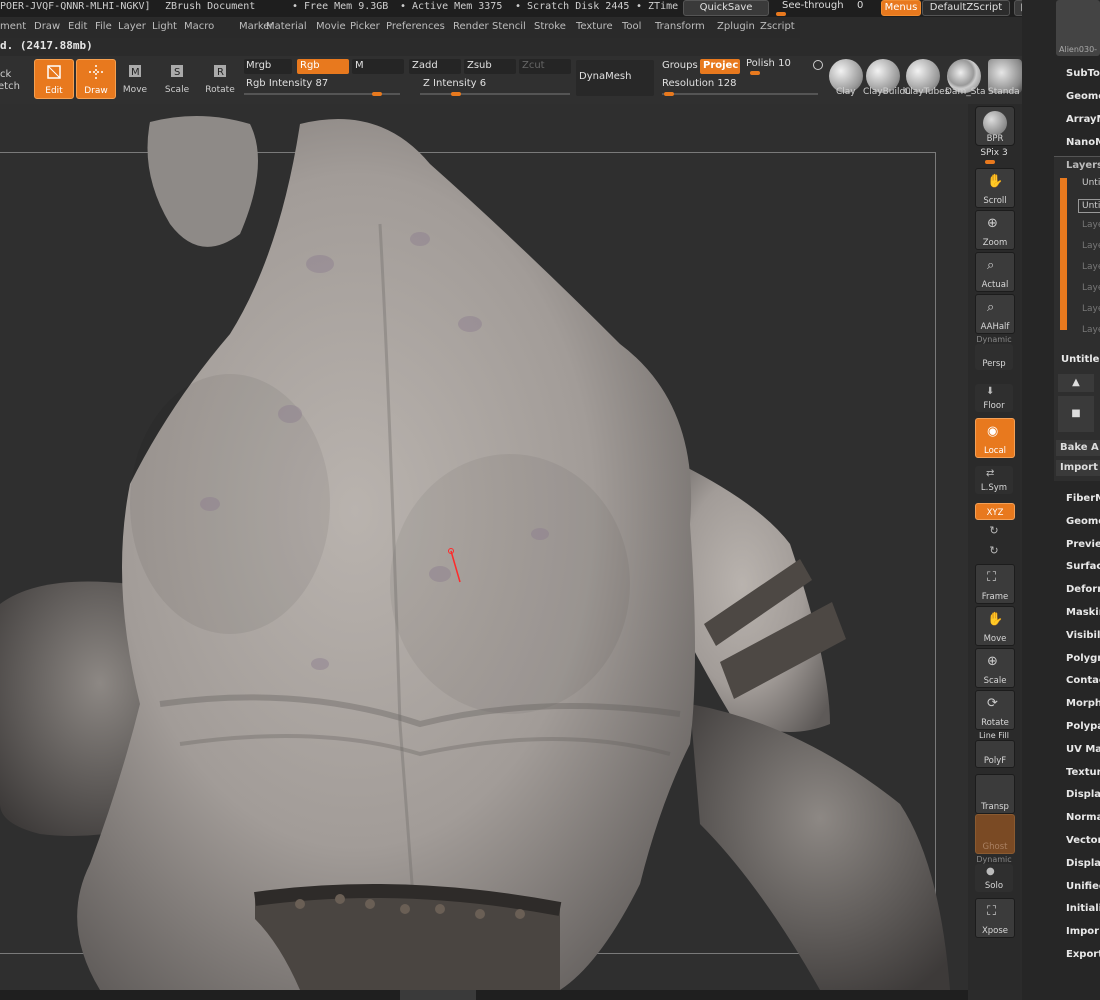 The image size is (1100, 1000). What do you see at coordinates (545, 66) in the screenshot?
I see `zcut-toggle: Zcut` at bounding box center [545, 66].